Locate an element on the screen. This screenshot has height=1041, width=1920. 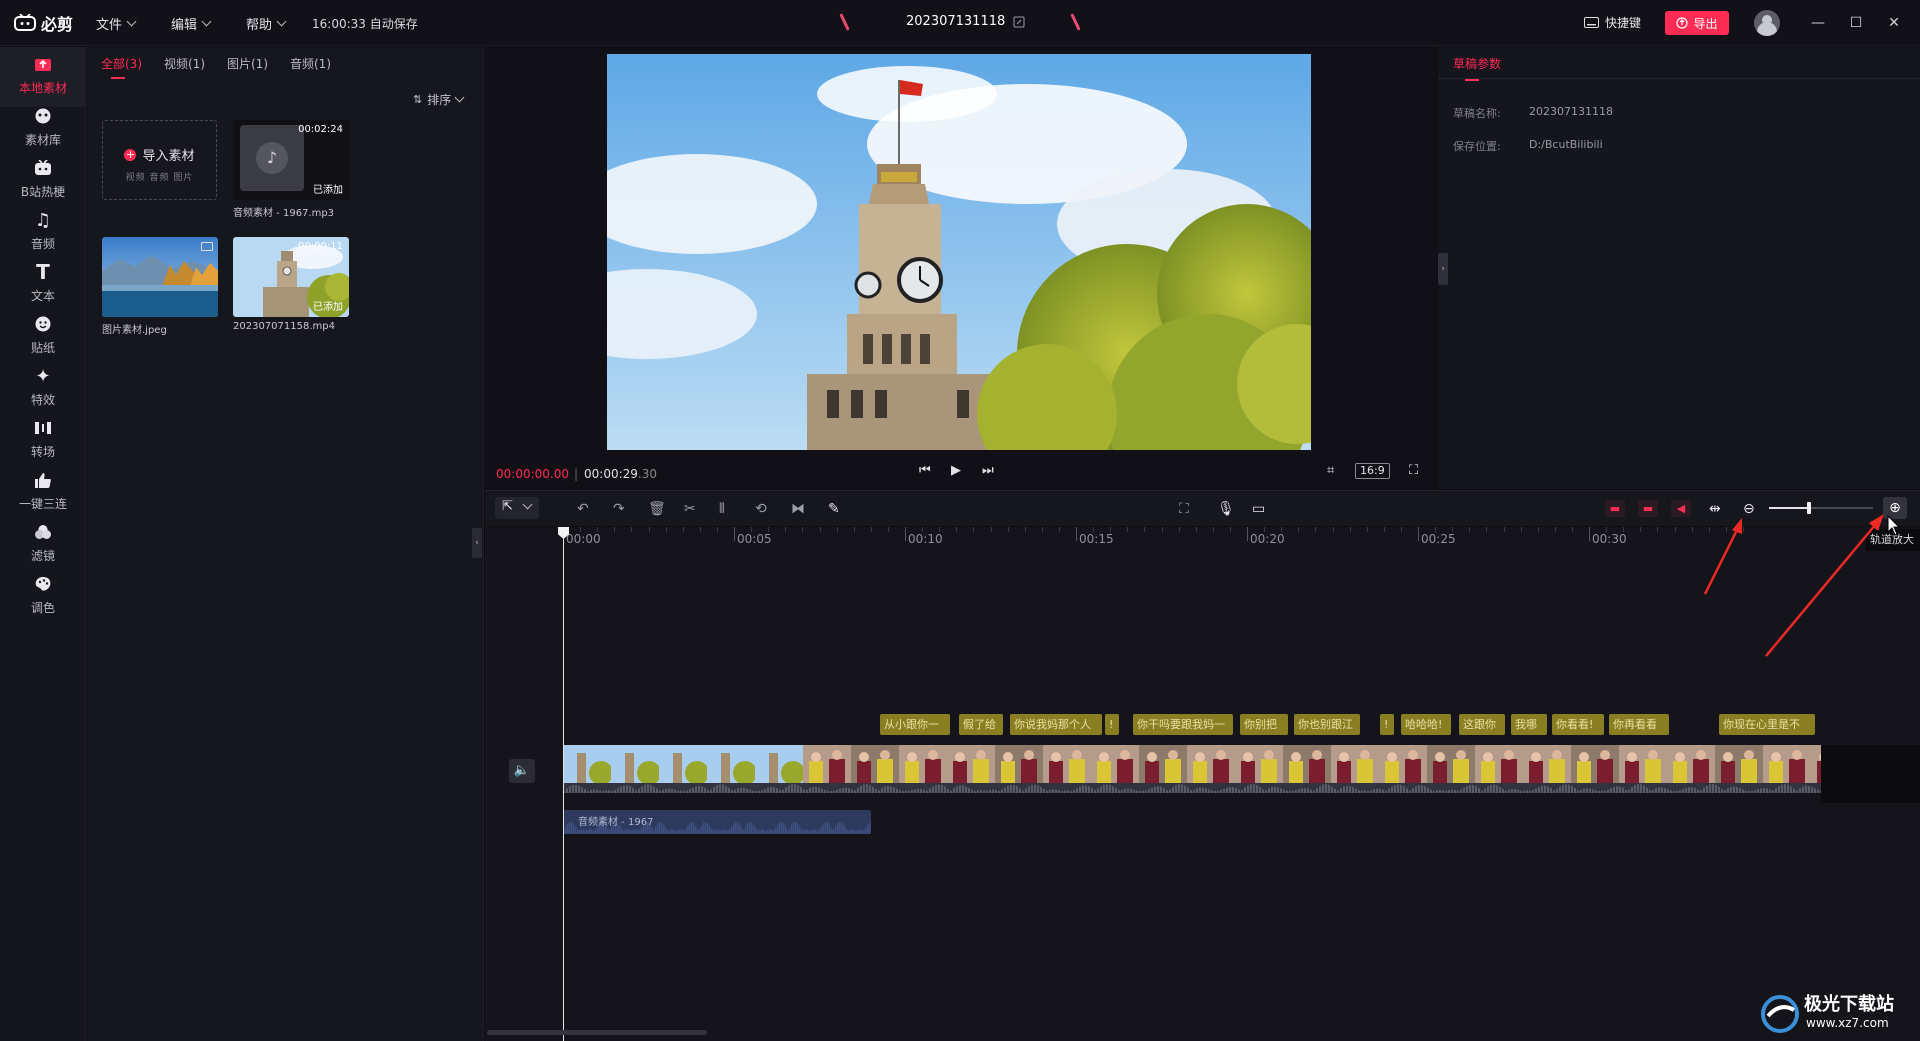
site-watermark: 极光下载站 www.xz7.com is located at coordinates (1840, 1013).